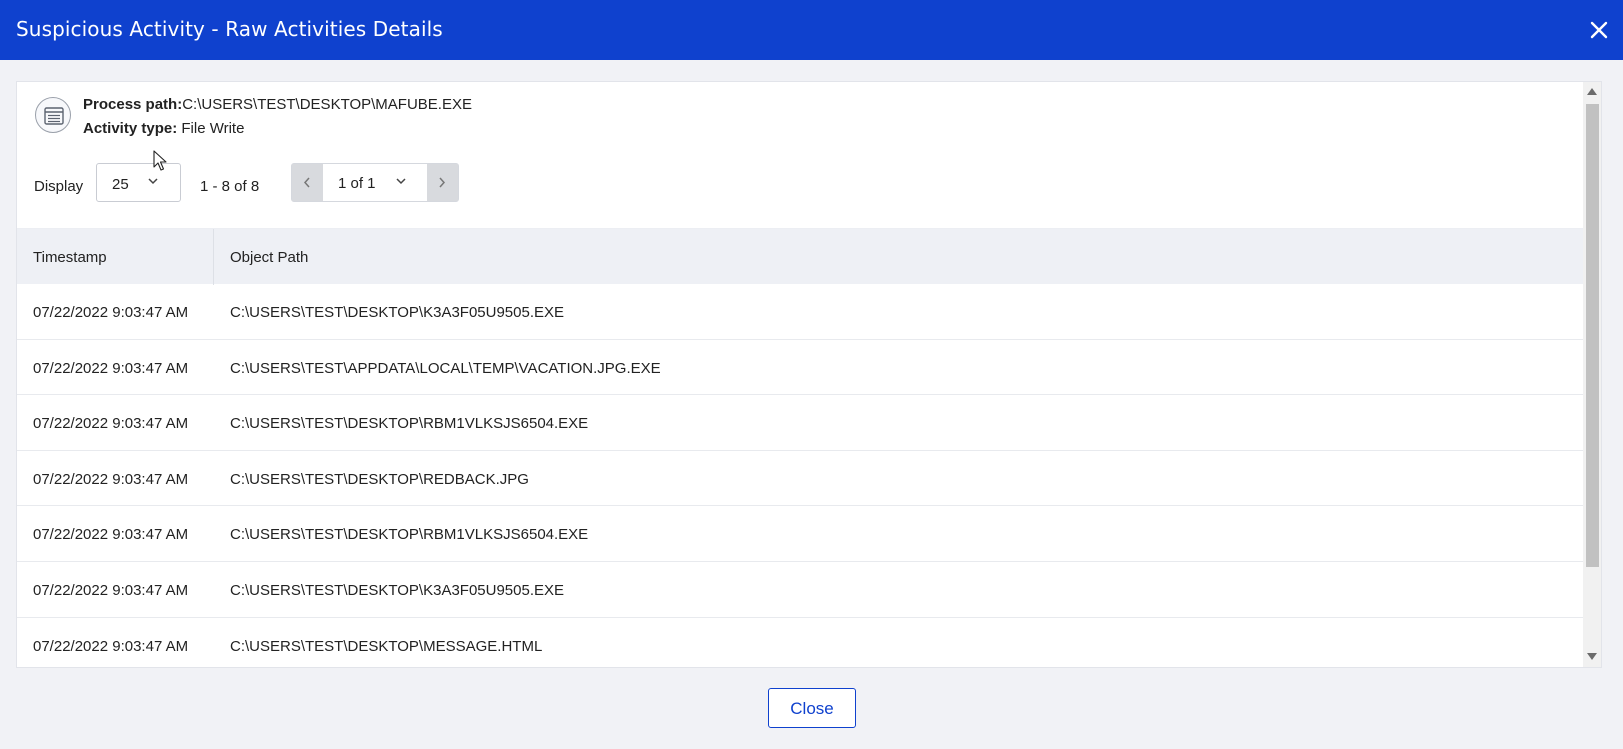 Image resolution: width=1623 pixels, height=749 pixels. Describe the element at coordinates (1599, 30) in the screenshot. I see `close-icon` at that location.